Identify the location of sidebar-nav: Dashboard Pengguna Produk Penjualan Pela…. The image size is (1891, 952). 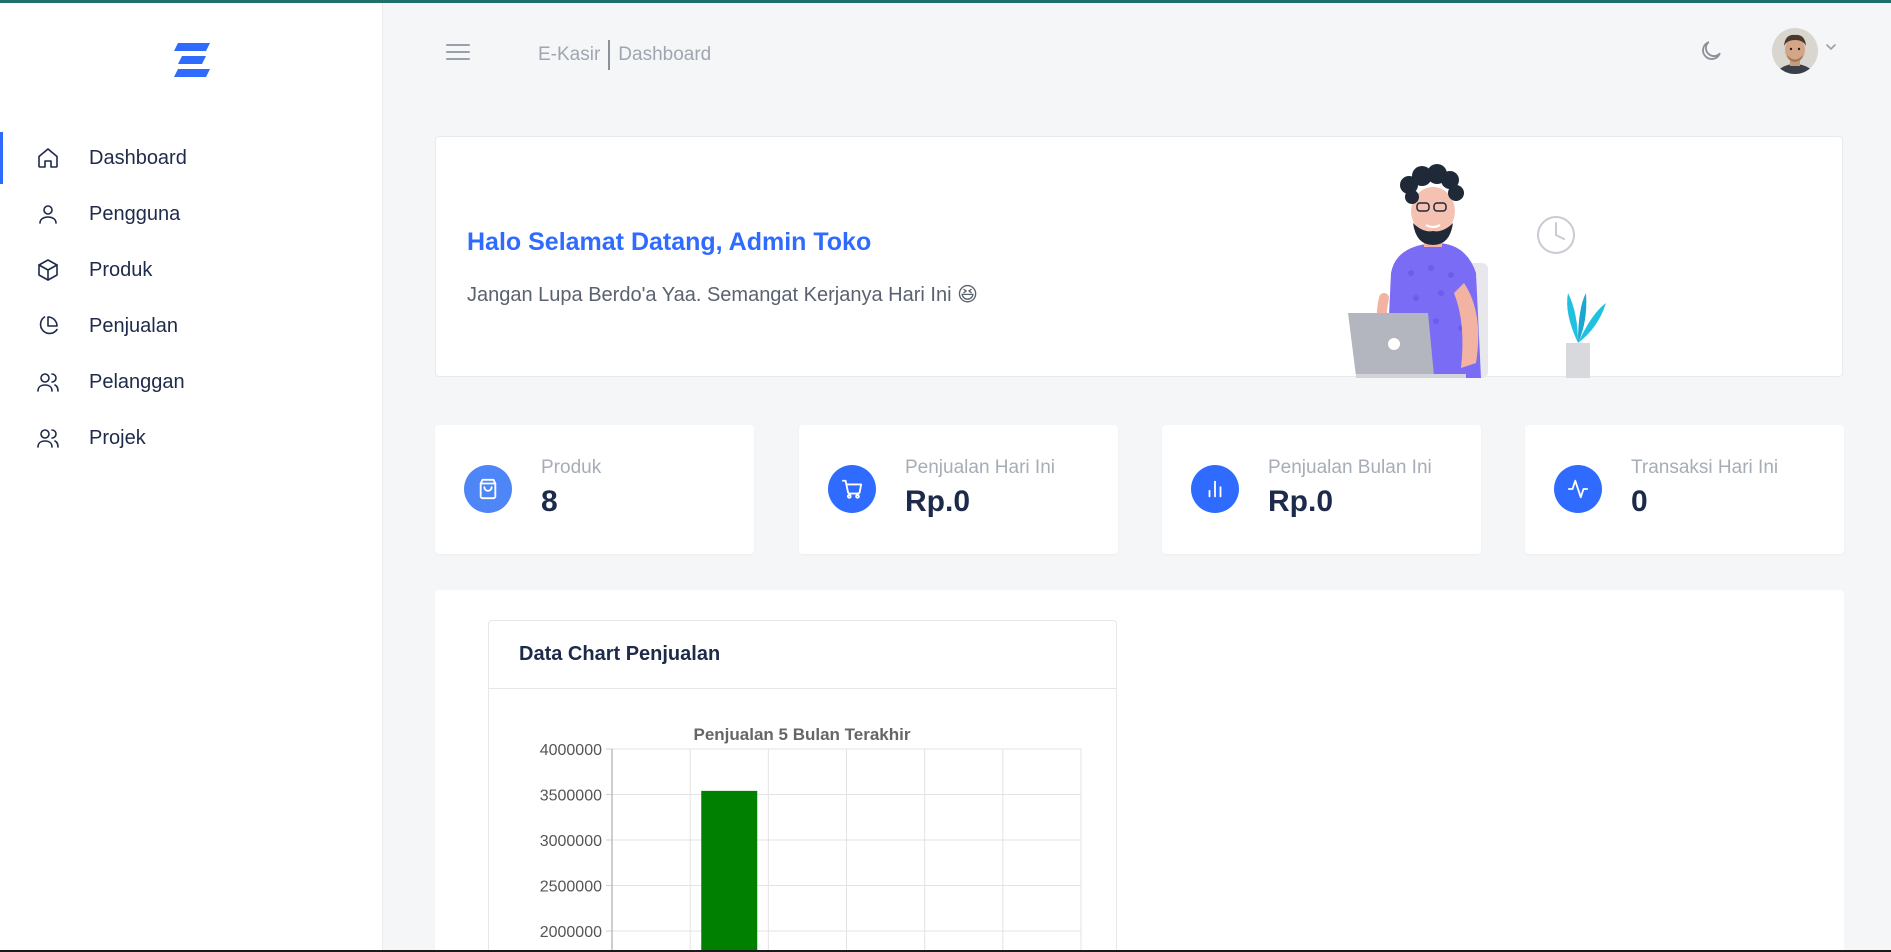
(191, 298).